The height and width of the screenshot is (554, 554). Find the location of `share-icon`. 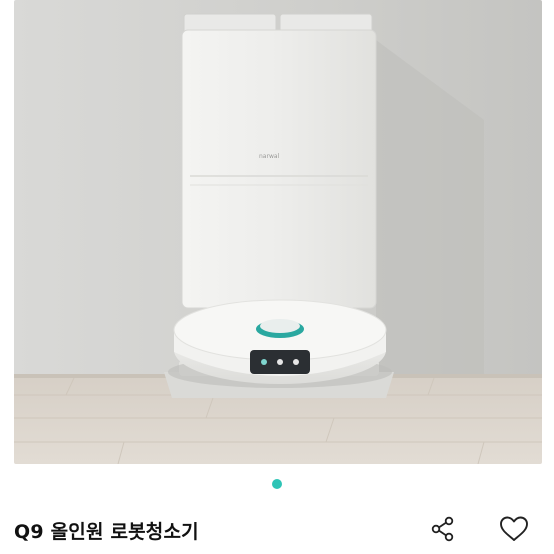

share-icon is located at coordinates (442, 529).